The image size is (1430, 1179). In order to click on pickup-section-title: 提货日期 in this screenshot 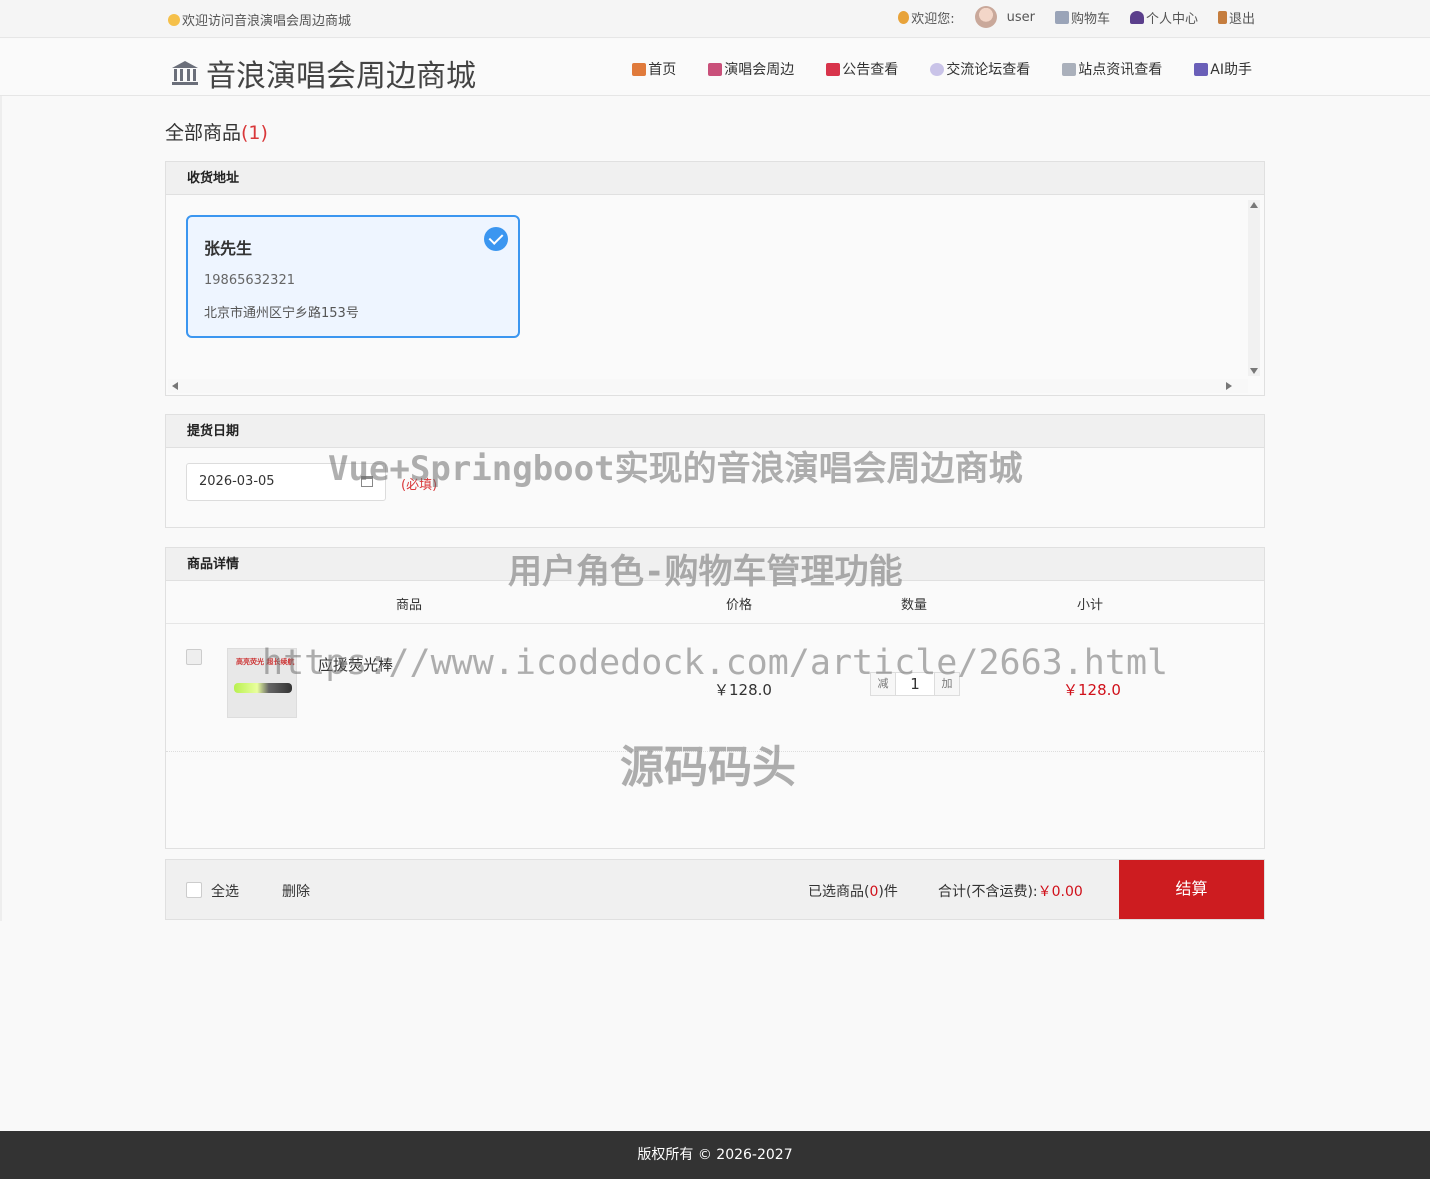, I will do `click(715, 431)`.